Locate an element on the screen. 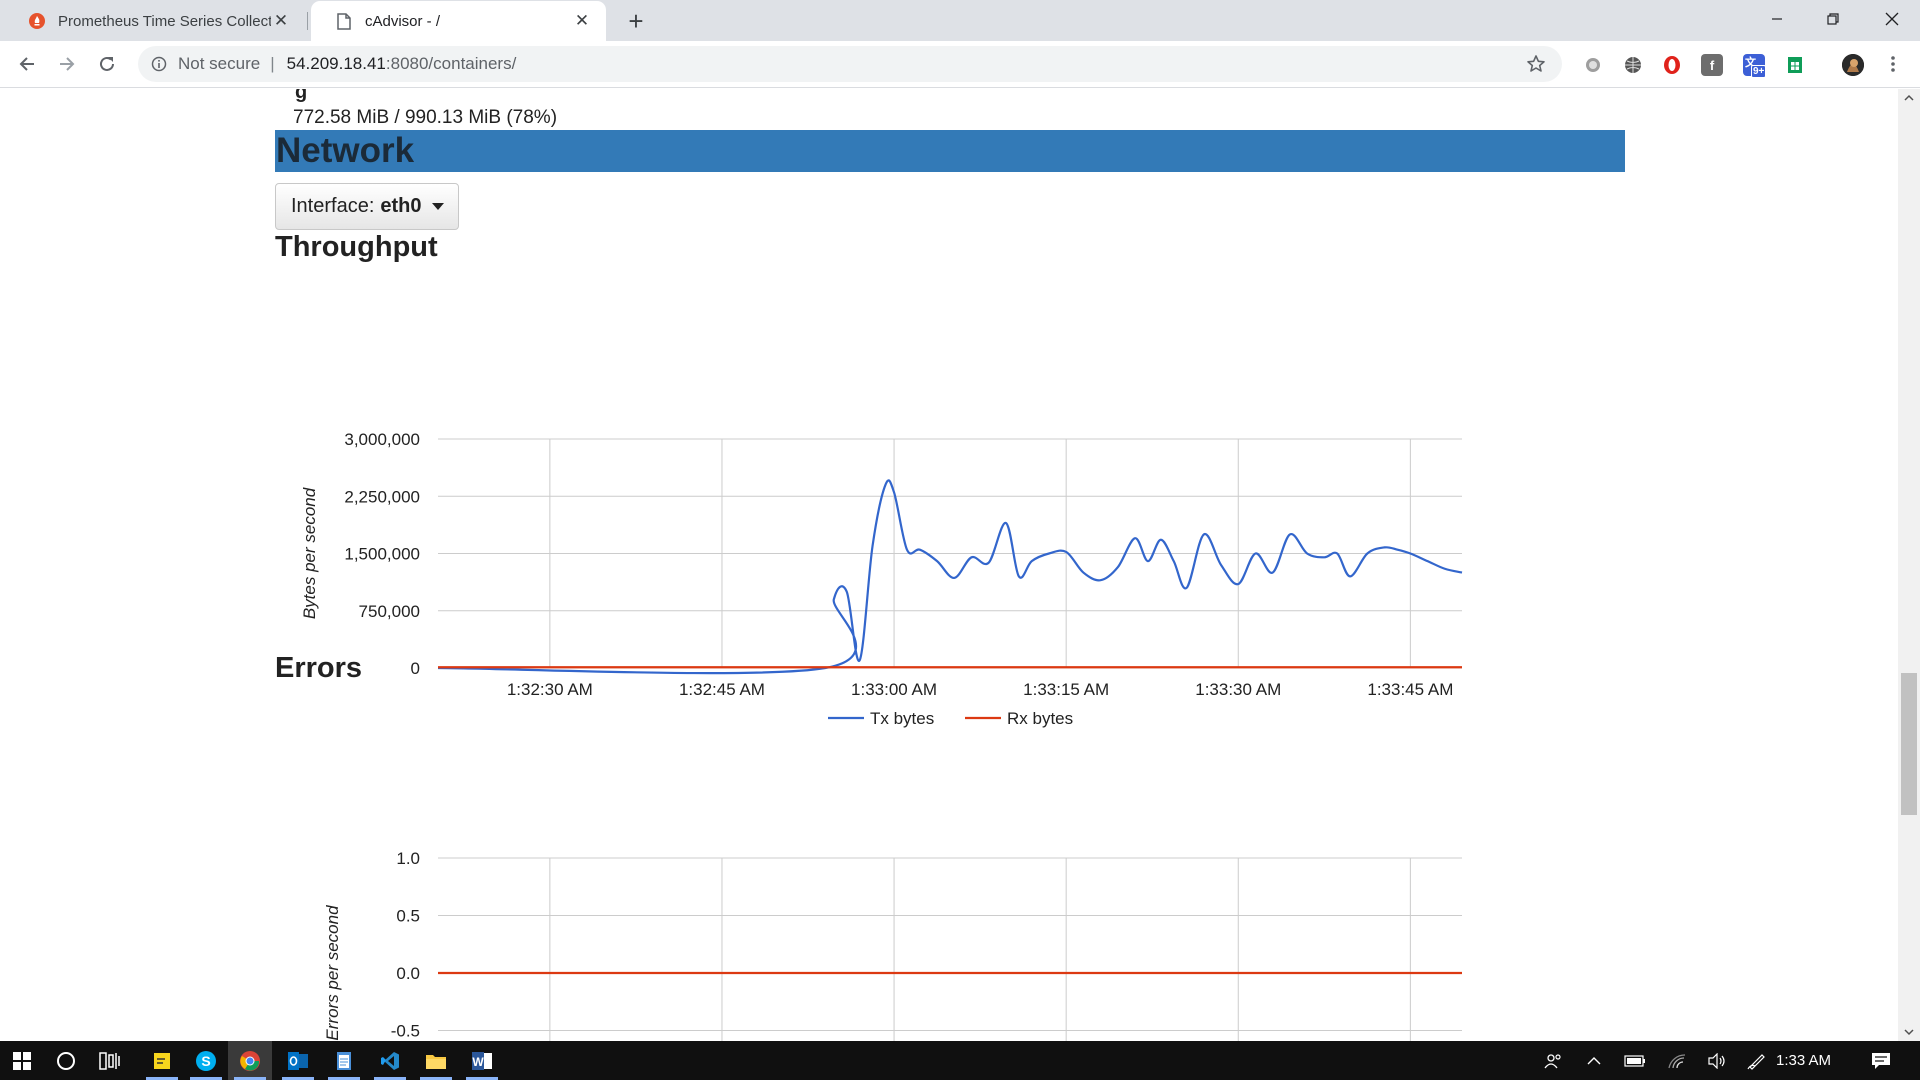  volume-icon is located at coordinates (1717, 1060).